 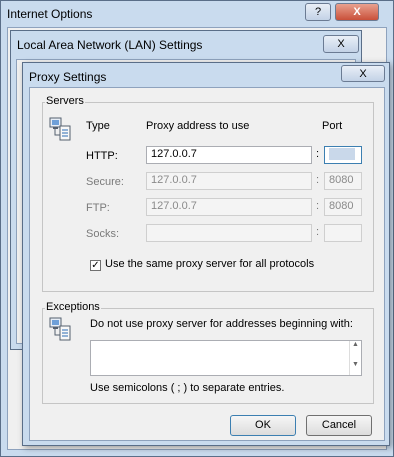 I want to click on proxy-settings-title: Proxy Settings, so click(x=68, y=77).